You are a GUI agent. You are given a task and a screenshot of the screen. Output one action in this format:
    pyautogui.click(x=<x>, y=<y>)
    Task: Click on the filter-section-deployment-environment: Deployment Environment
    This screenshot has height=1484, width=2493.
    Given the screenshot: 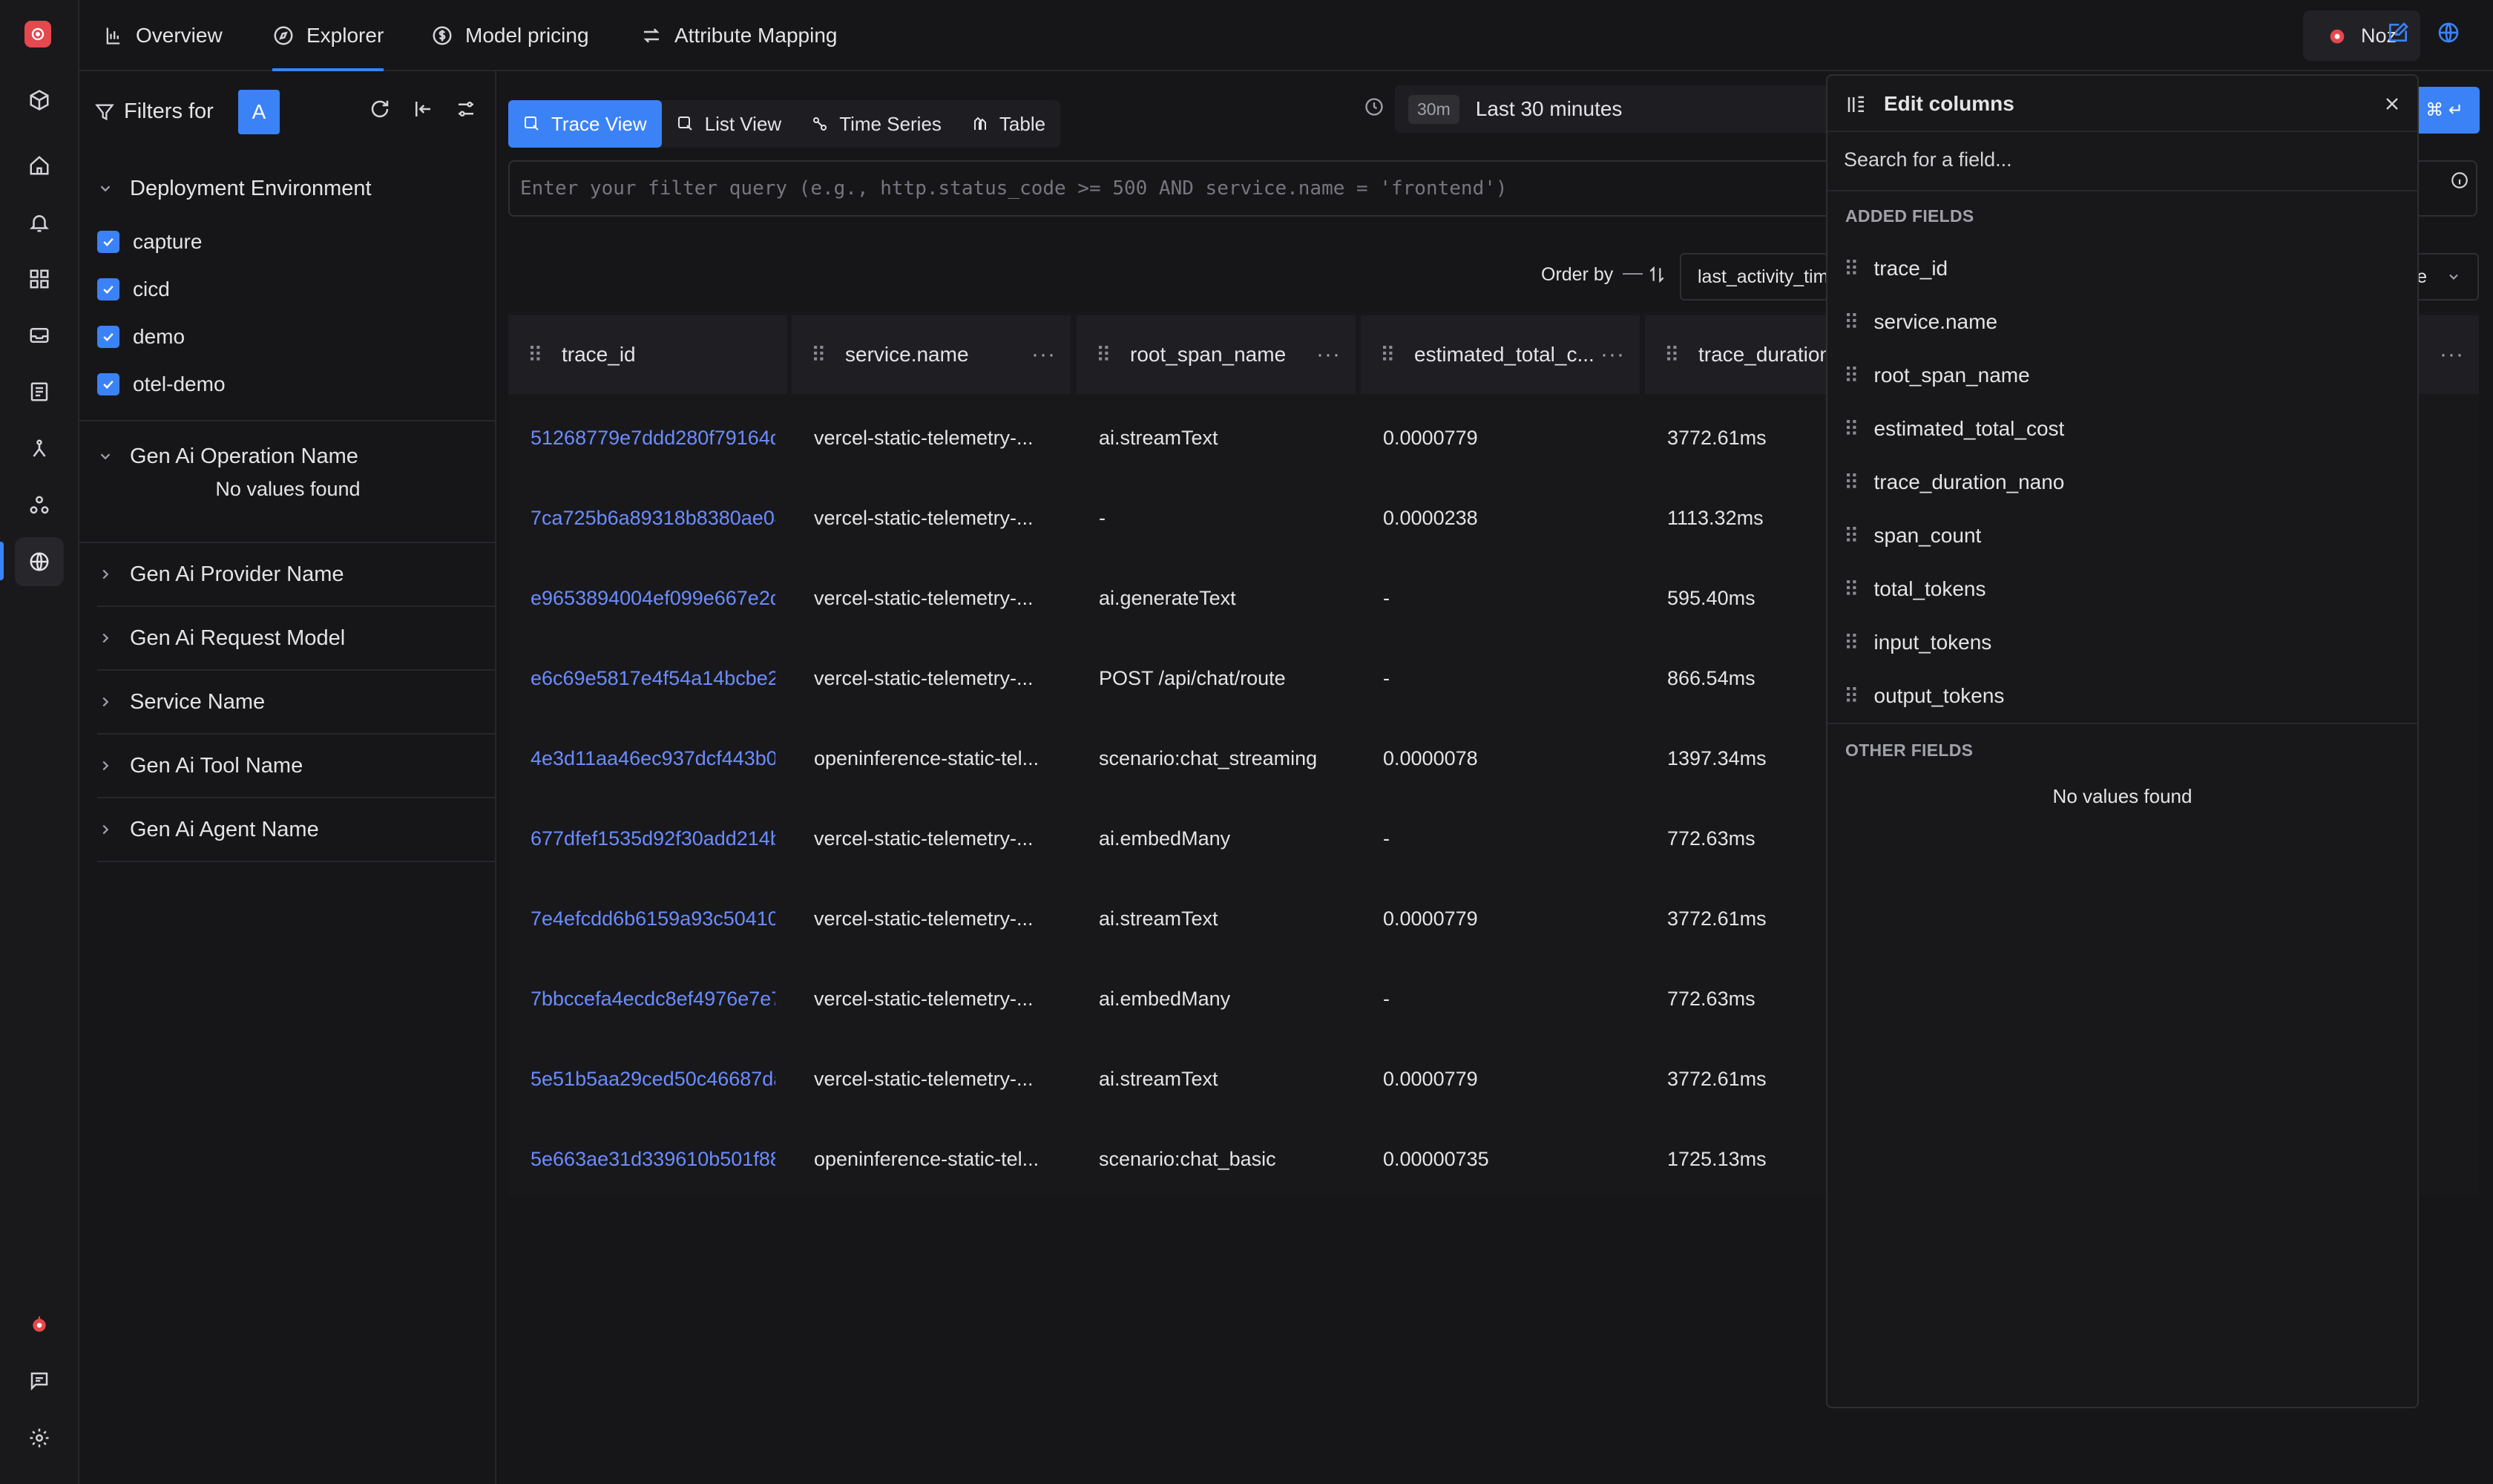 What is the action you would take?
    pyautogui.click(x=296, y=188)
    